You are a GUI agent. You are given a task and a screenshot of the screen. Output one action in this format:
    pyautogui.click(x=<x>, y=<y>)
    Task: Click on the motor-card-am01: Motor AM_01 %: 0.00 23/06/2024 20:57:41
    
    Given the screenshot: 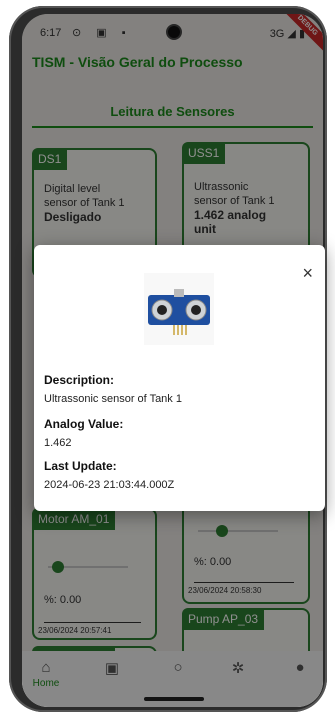 What is the action you would take?
    pyautogui.click(x=94, y=574)
    